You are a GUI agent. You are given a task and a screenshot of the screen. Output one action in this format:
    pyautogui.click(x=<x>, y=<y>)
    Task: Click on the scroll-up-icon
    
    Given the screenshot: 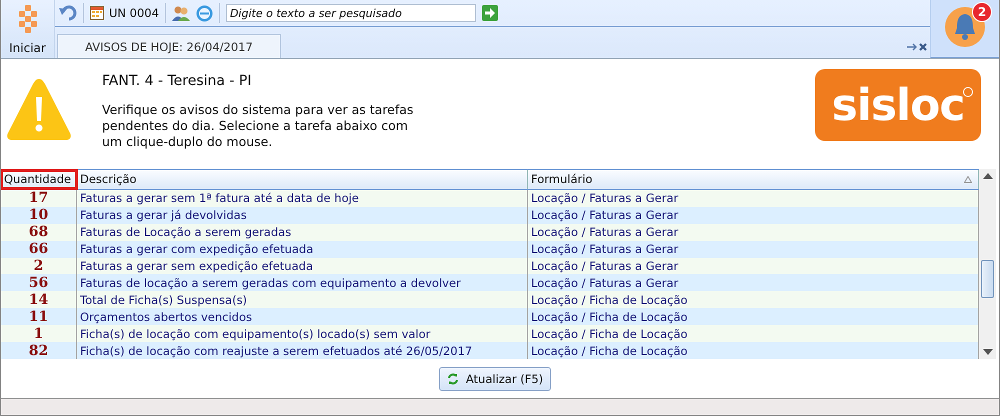 What is the action you would take?
    pyautogui.click(x=987, y=176)
    